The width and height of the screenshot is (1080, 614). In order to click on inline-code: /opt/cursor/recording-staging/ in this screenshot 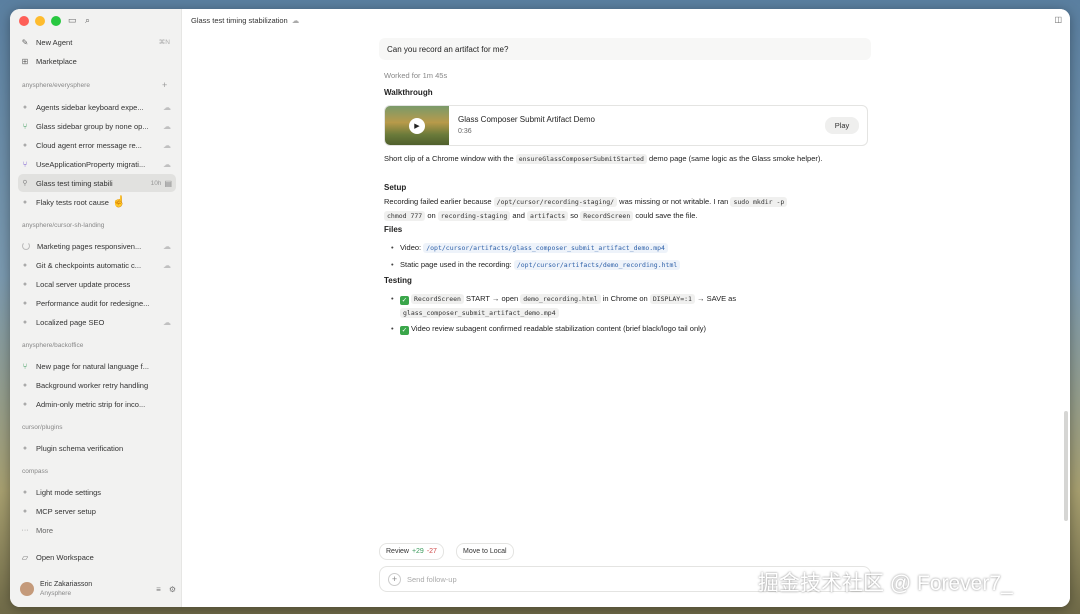, I will do `click(555, 202)`.